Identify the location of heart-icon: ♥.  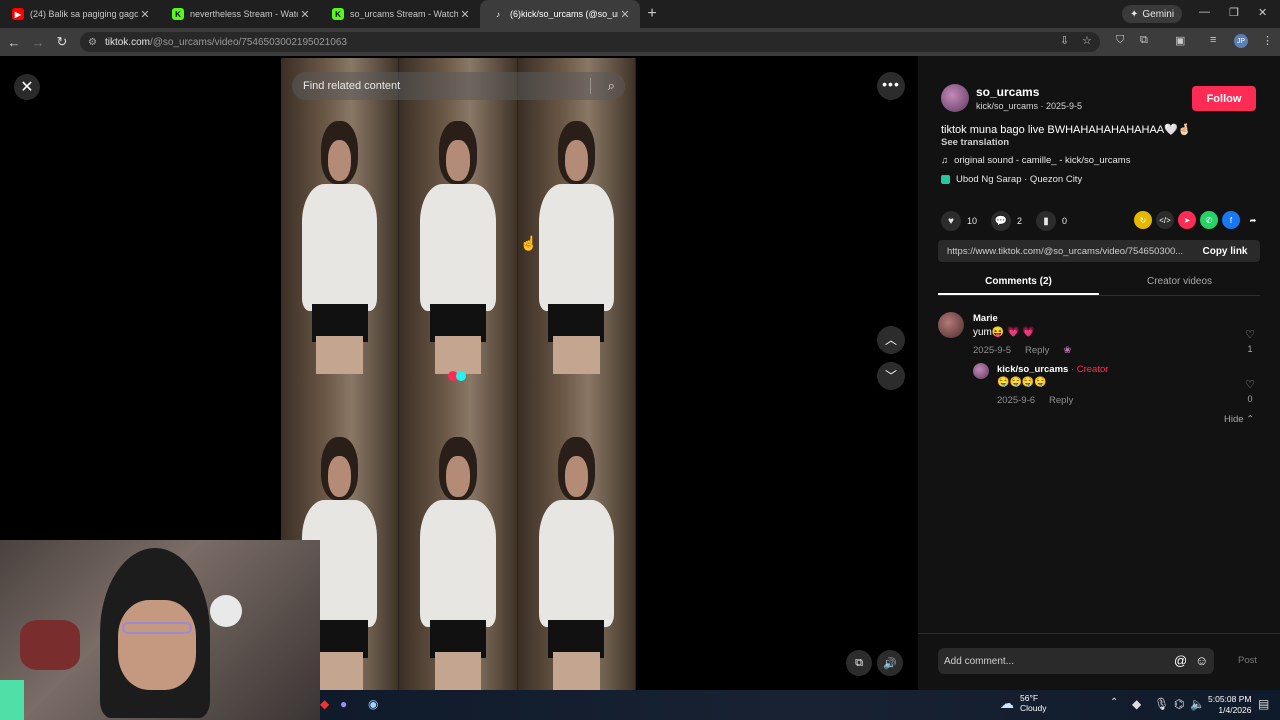
(951, 221).